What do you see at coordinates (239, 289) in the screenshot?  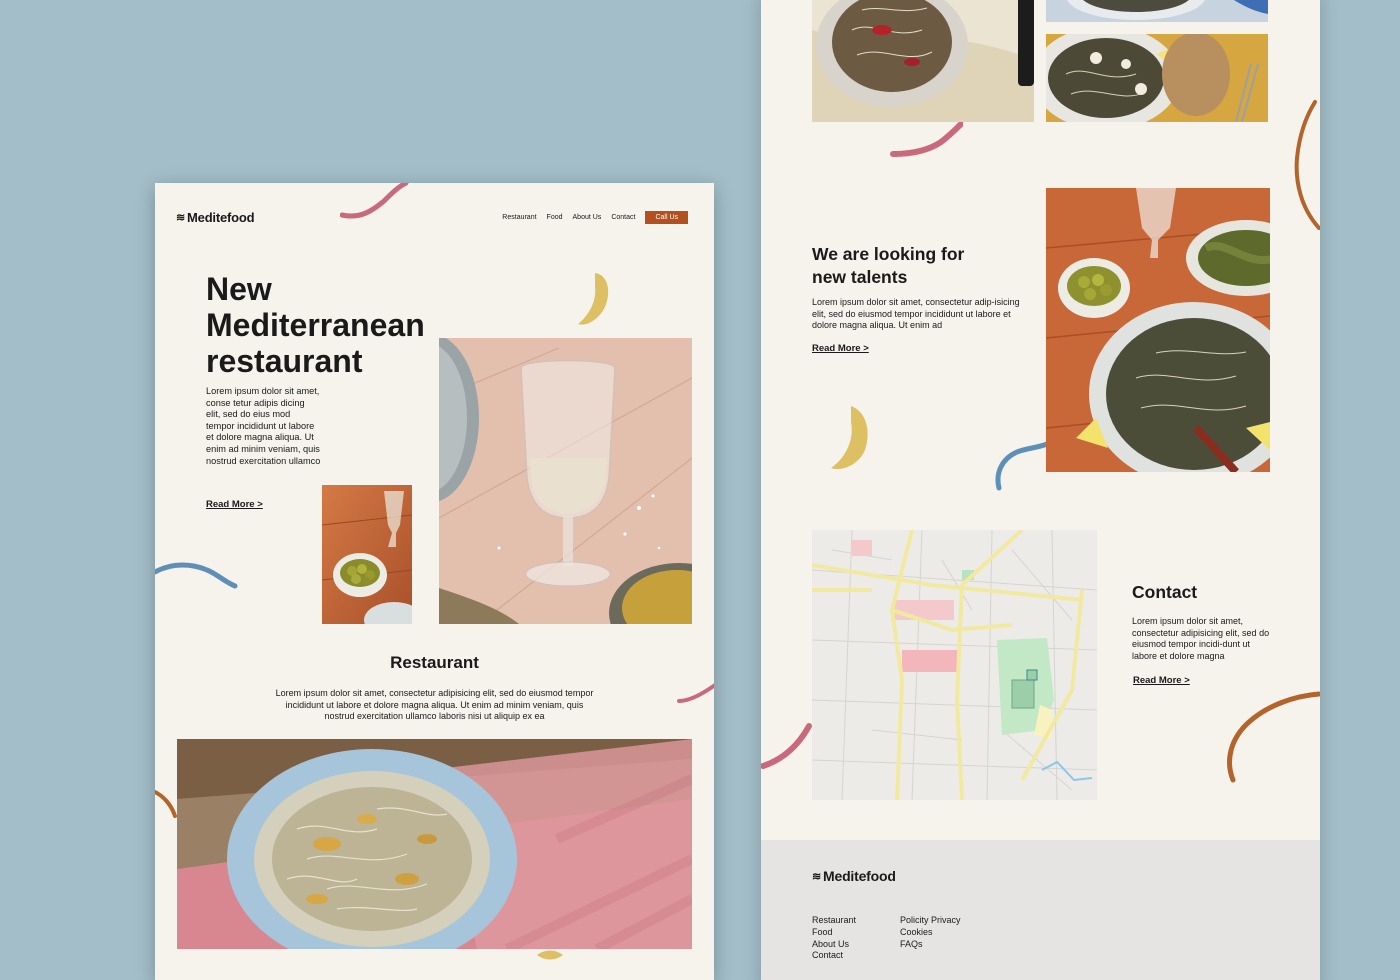 I see `hero-title-line-1: New` at bounding box center [239, 289].